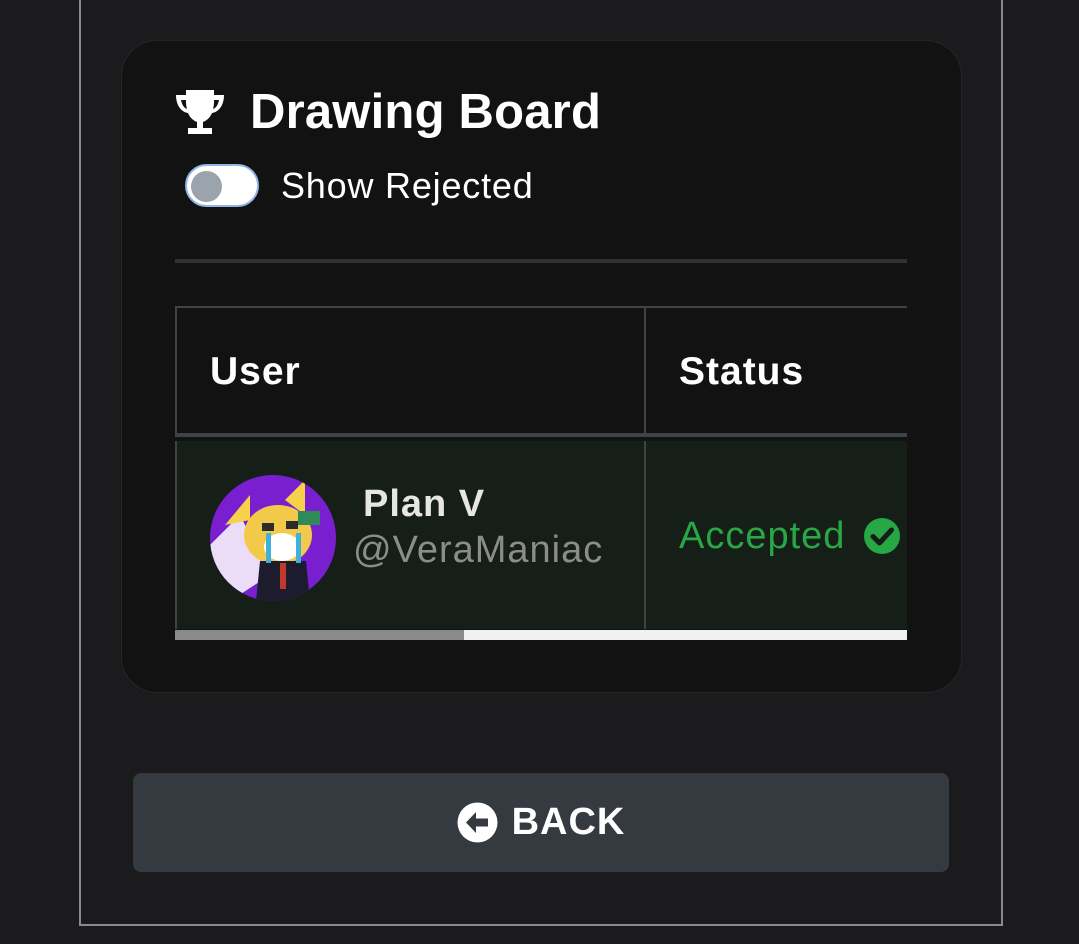 This screenshot has height=944, width=1079. What do you see at coordinates (882, 536) in the screenshot?
I see `check-circle-icon` at bounding box center [882, 536].